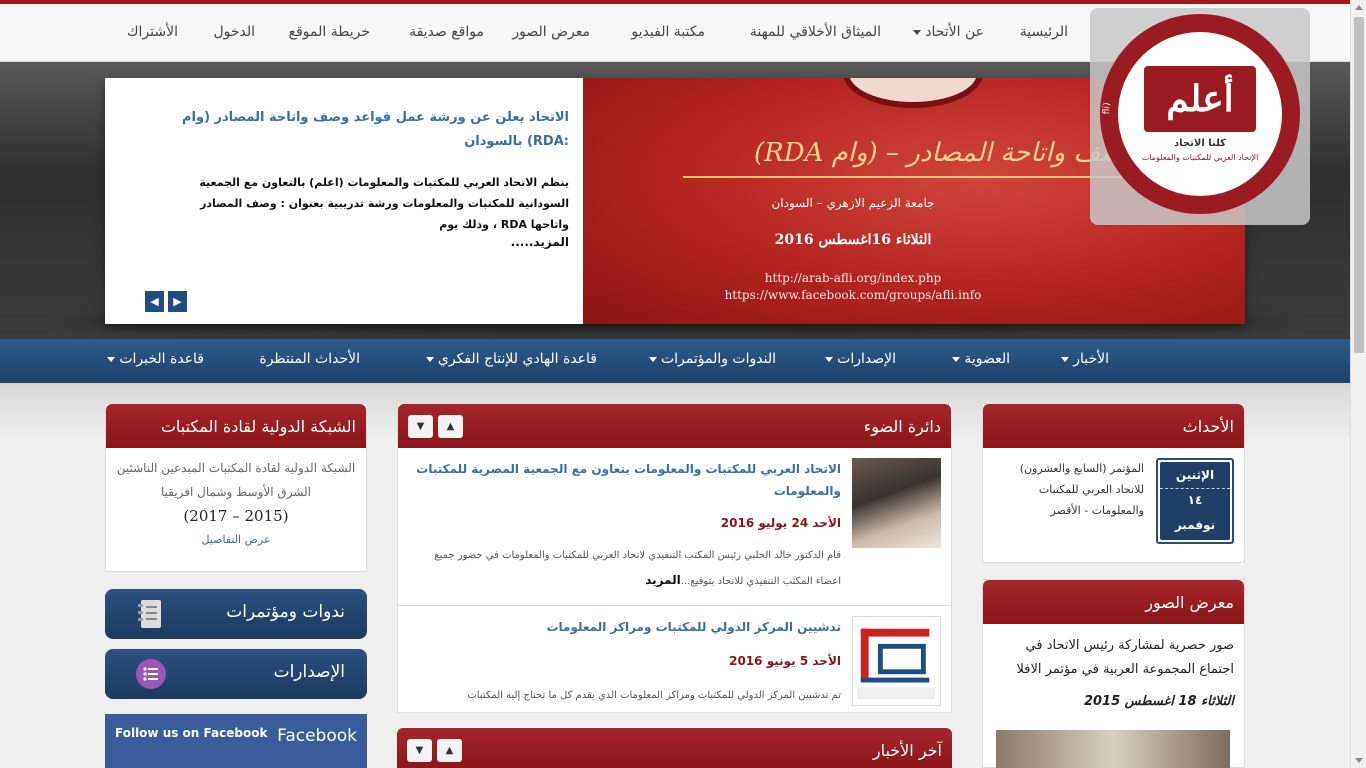 The image size is (1366, 768). I want to click on event-date-number: ١٤, so click(1195, 499).